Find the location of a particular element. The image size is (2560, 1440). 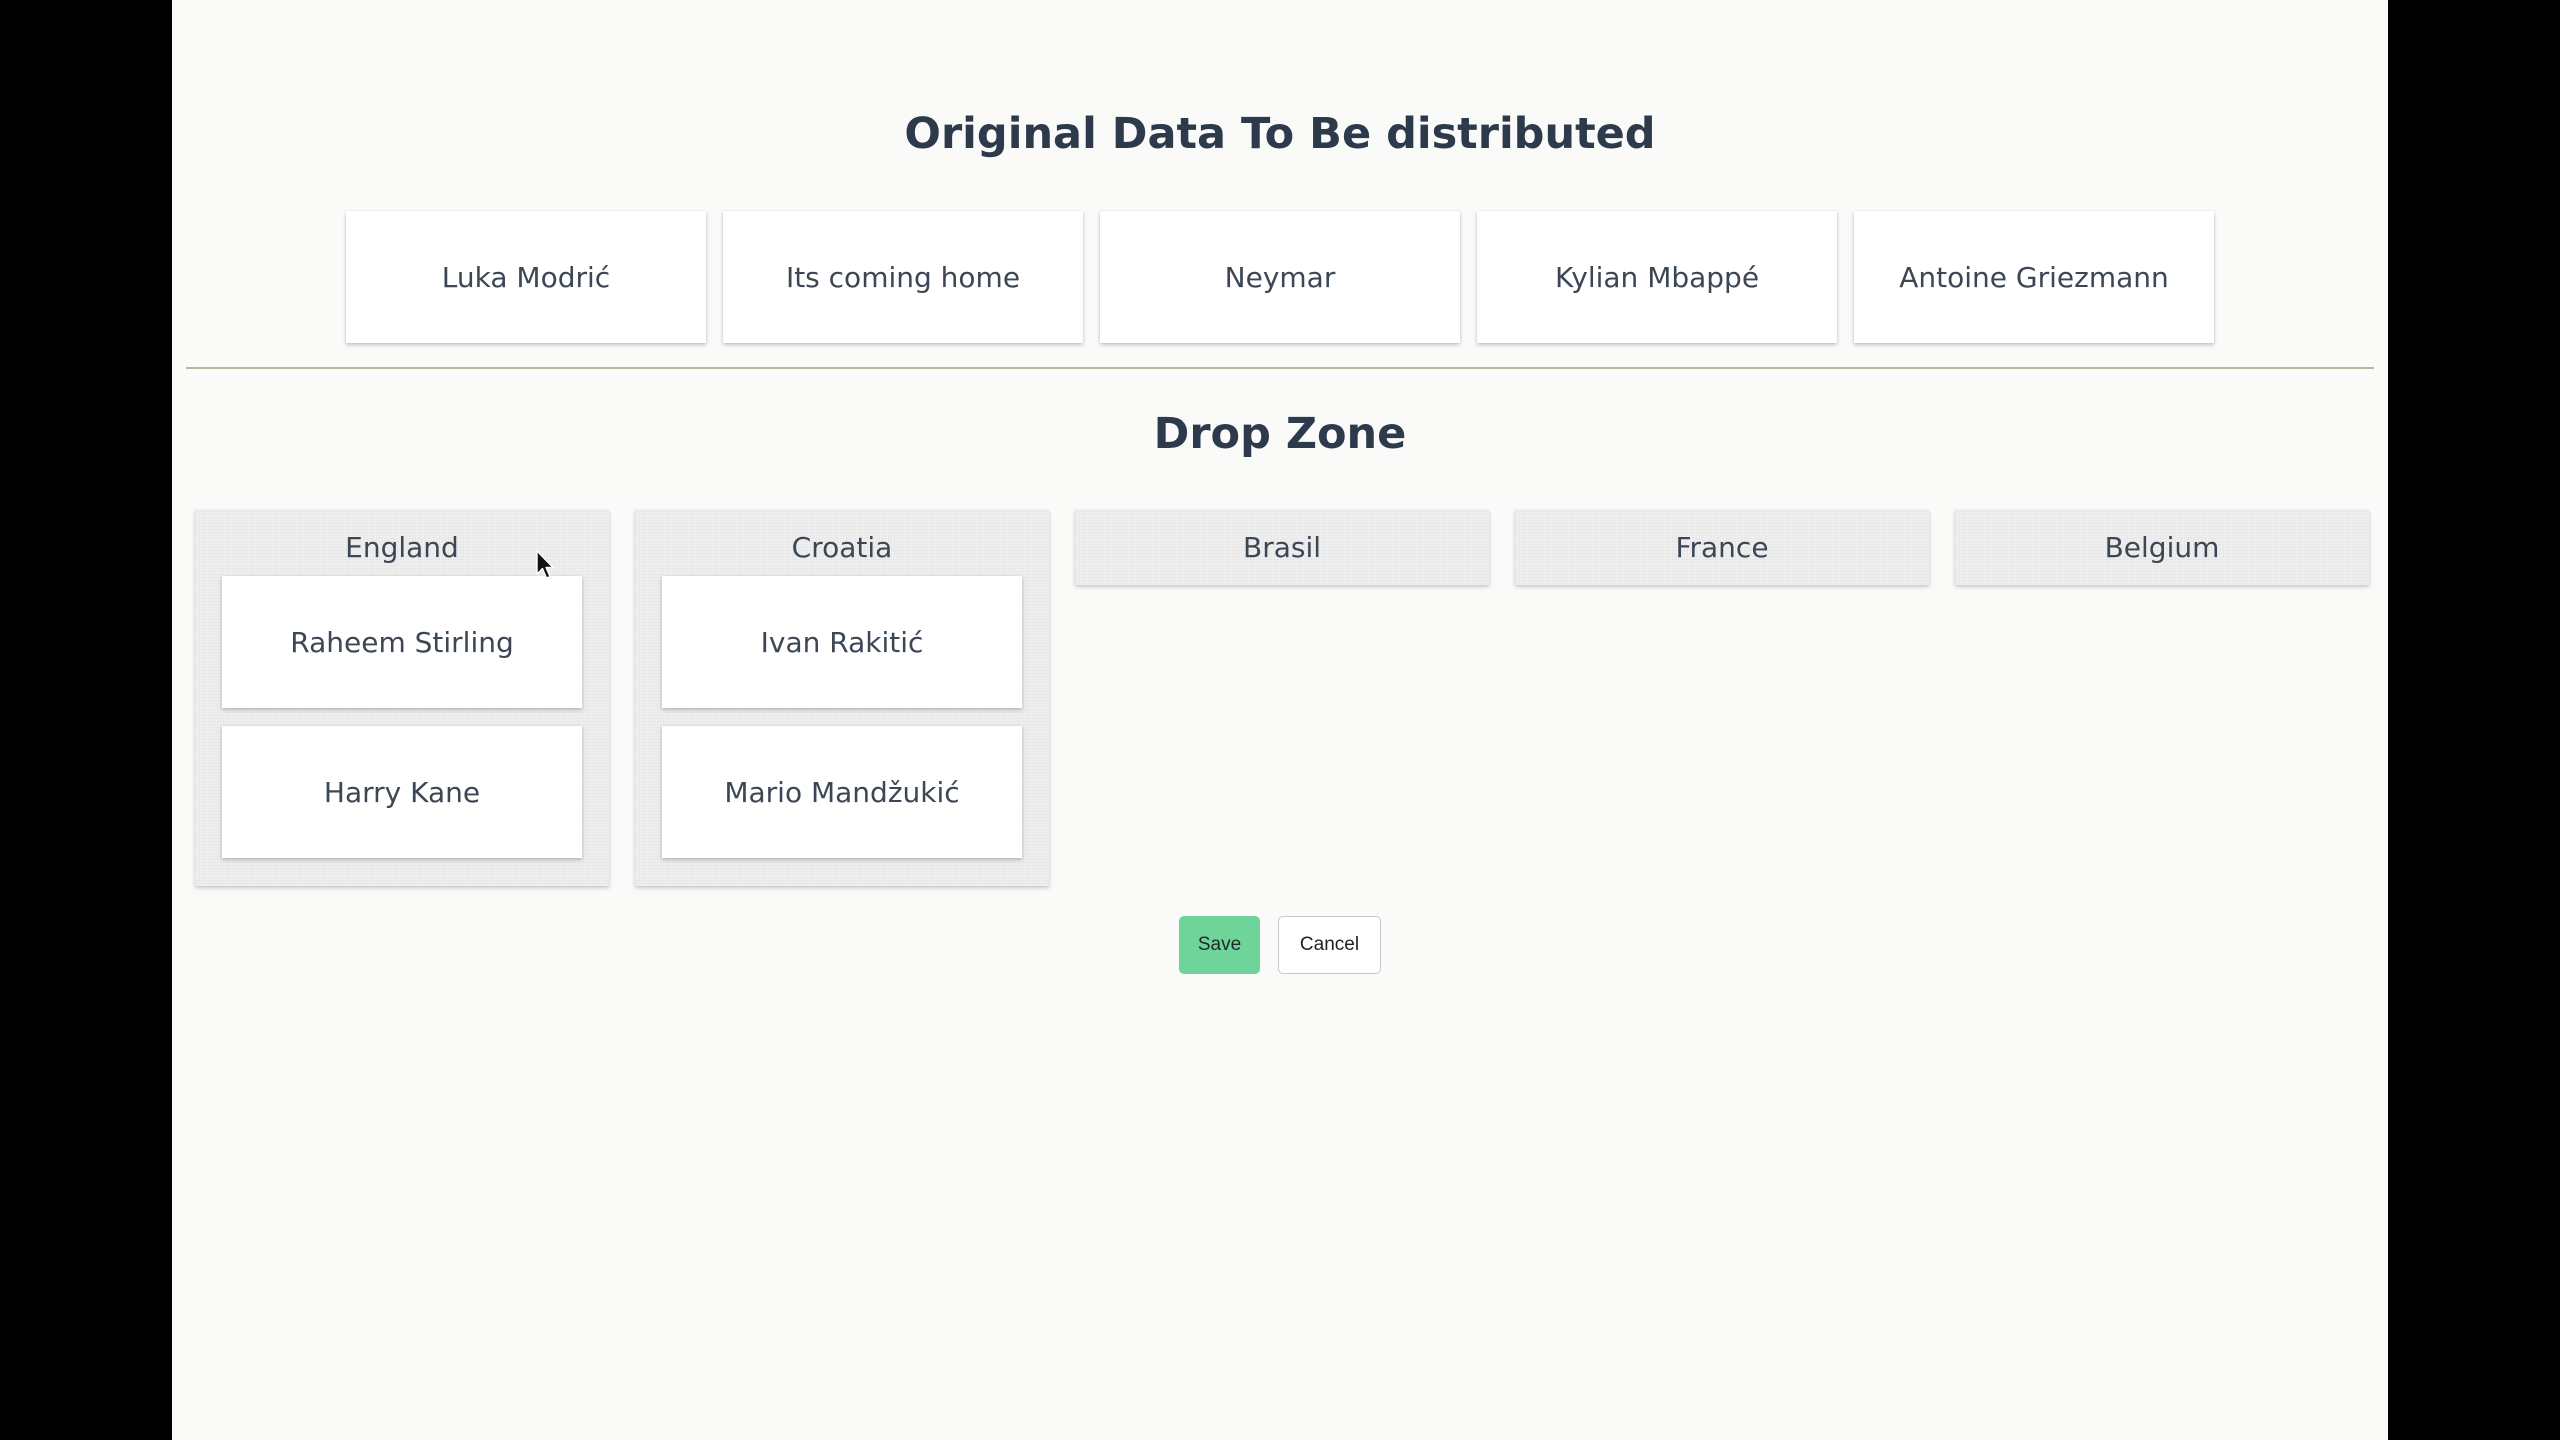

form-actions: Save Cancel is located at coordinates (1280, 945).